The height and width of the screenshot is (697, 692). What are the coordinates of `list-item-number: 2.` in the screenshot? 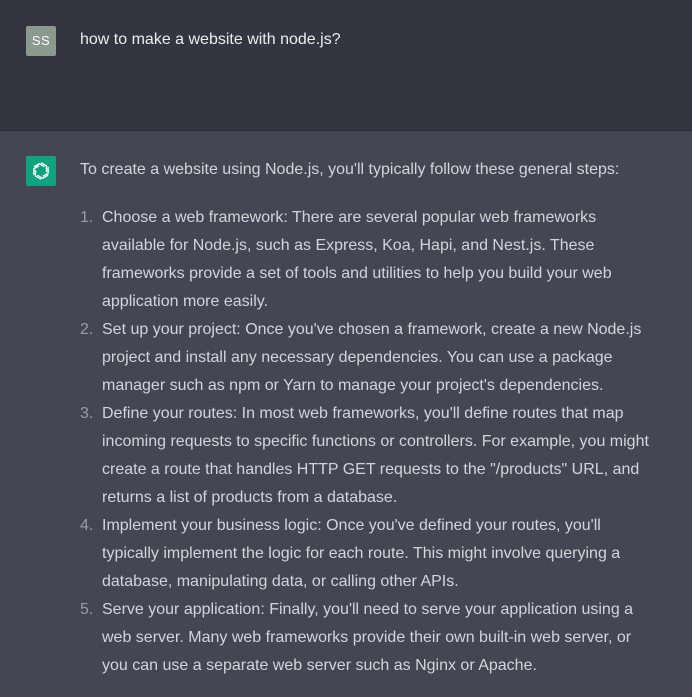 It's located at (87, 329).